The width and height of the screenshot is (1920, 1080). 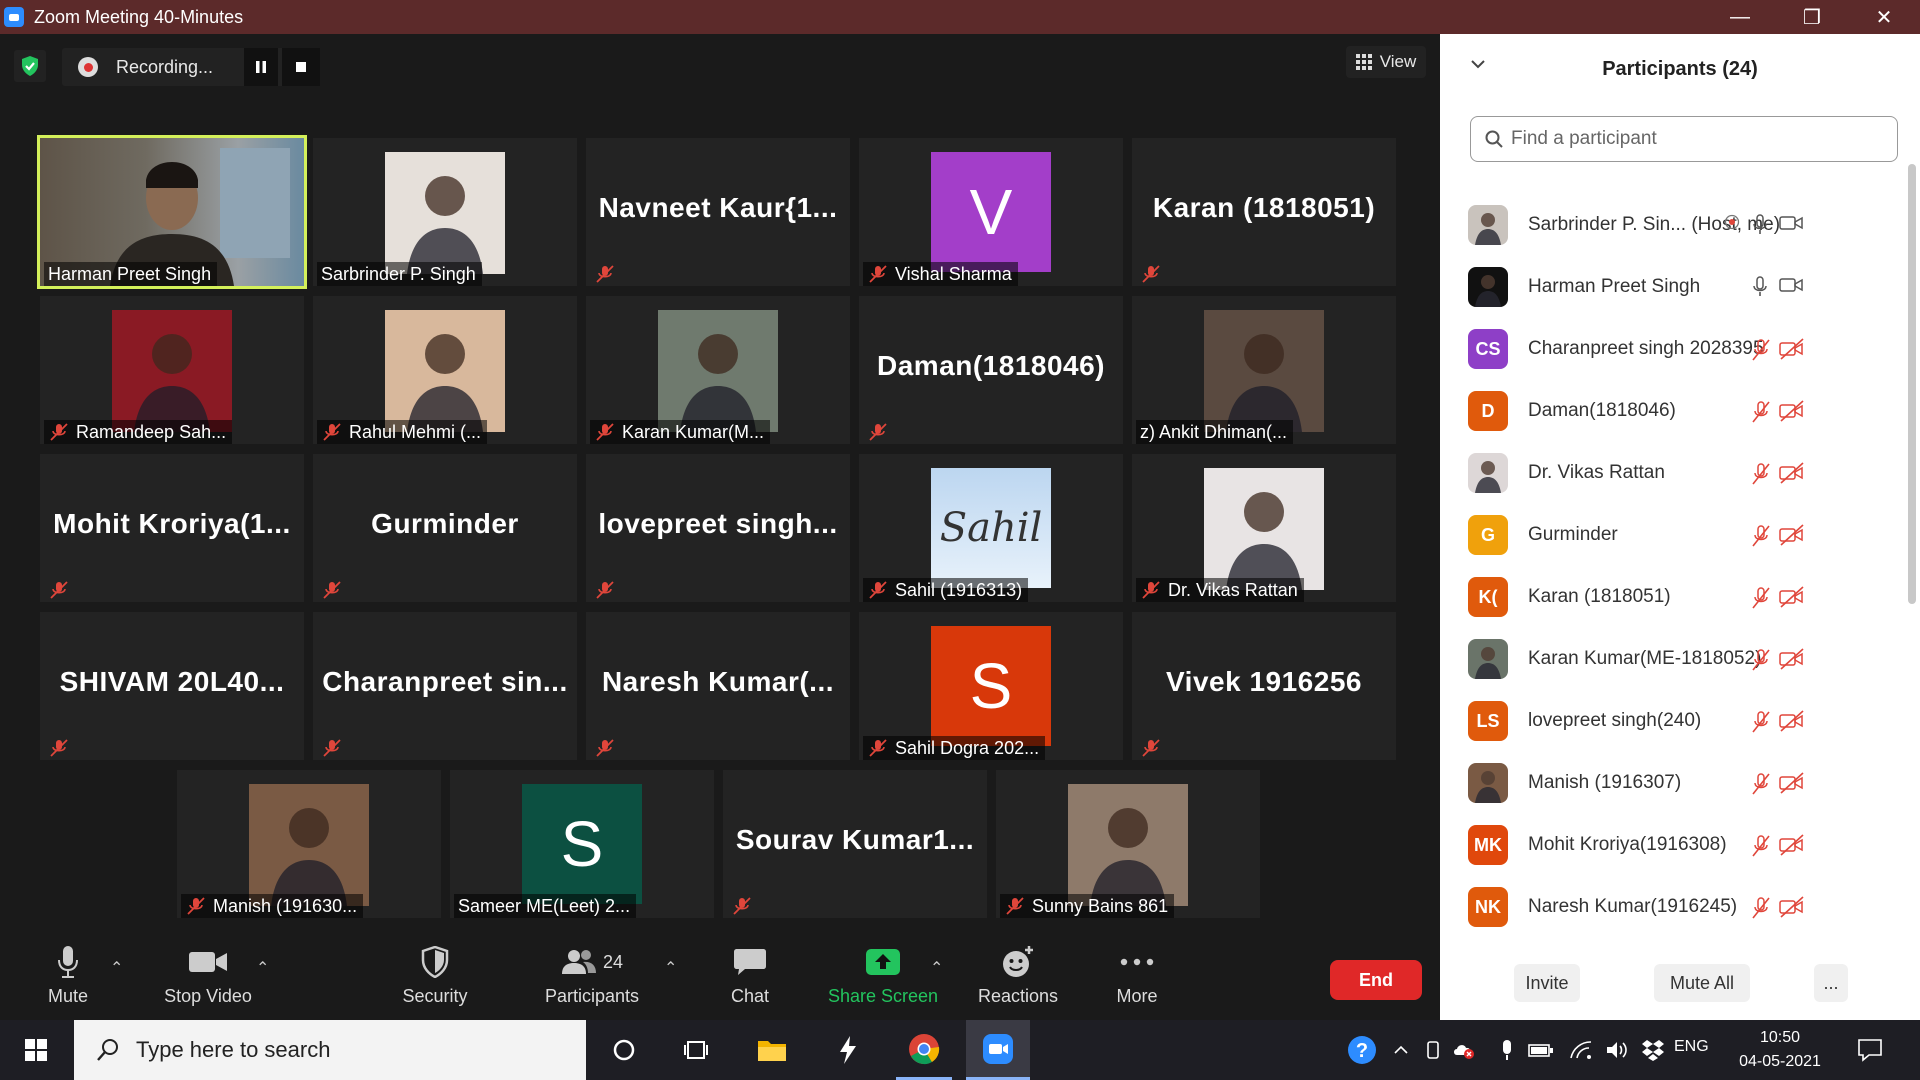 What do you see at coordinates (1137, 980) in the screenshot?
I see `more-button: More` at bounding box center [1137, 980].